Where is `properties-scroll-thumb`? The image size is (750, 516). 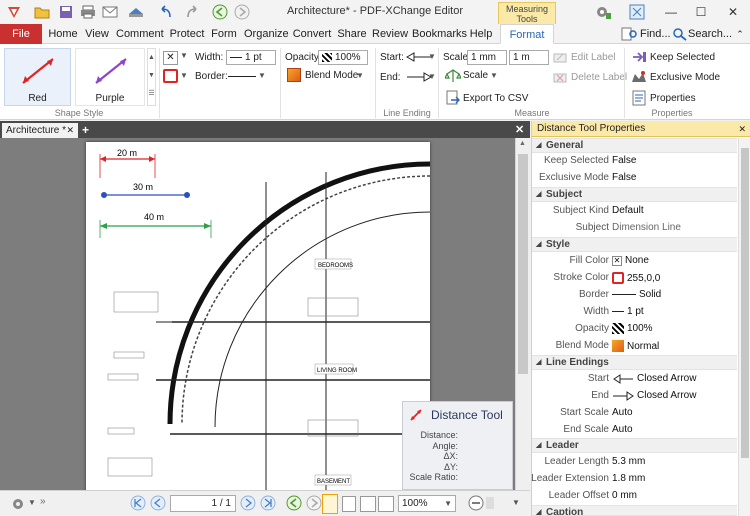 properties-scroll-thumb is located at coordinates (745, 303).